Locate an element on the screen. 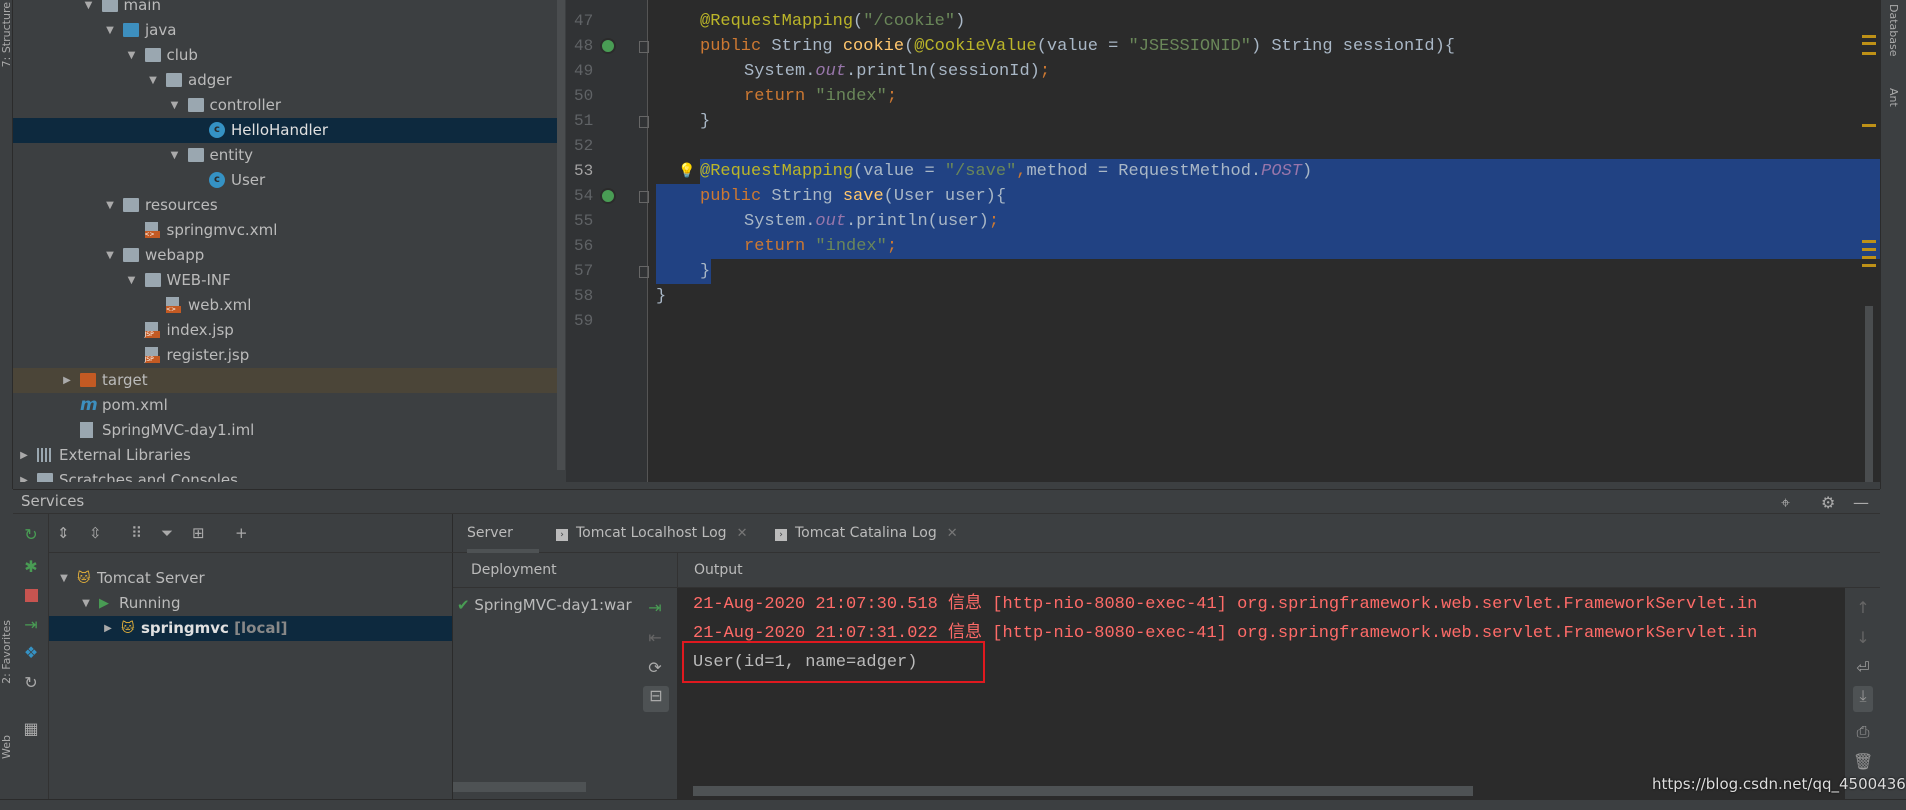 This screenshot has width=1906, height=810. favorites-tab: 2: Favorites is located at coordinates (6, 652).